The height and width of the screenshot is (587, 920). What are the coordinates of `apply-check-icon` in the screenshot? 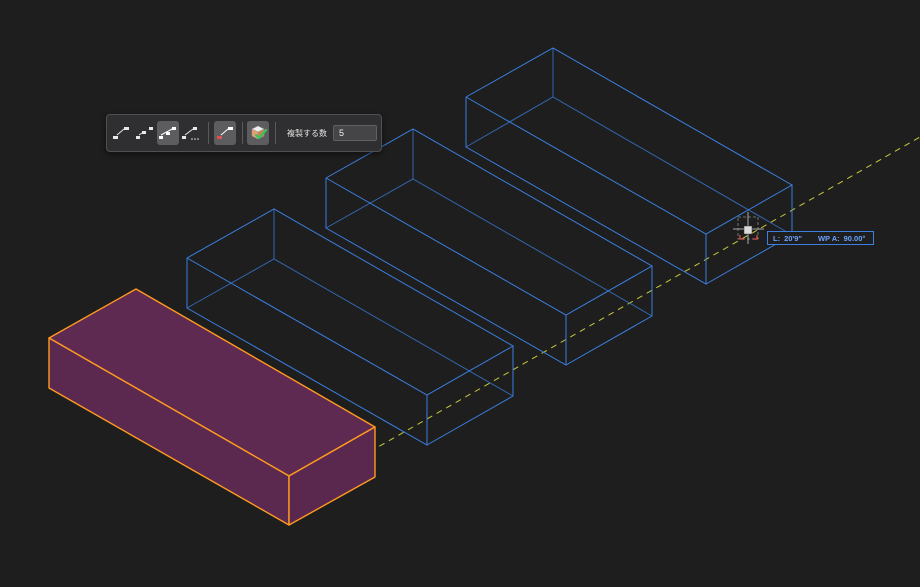 It's located at (259, 132).